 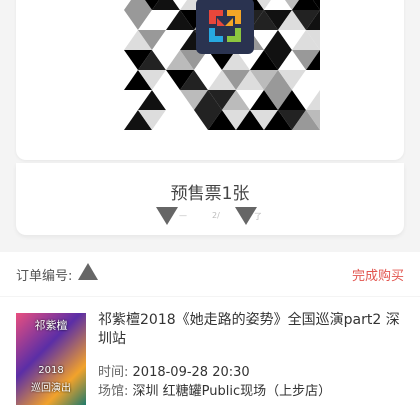 I want to click on ticket-sub-row: — 2/ 了, so click(x=210, y=220).